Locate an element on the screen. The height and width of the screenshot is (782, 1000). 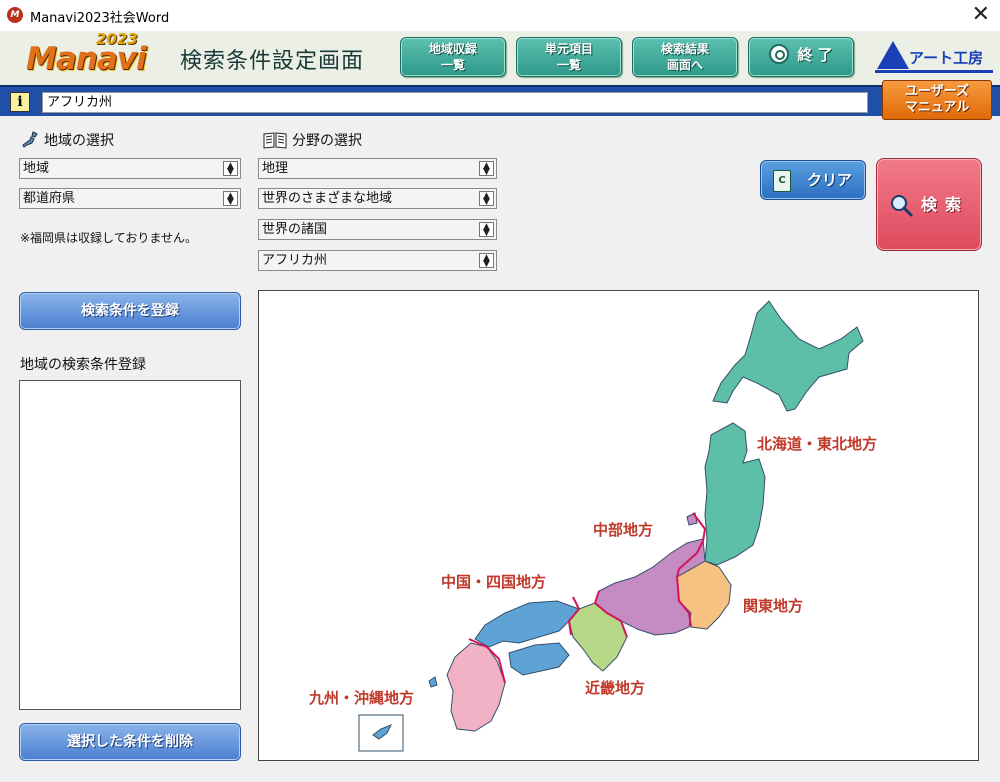
subject-value: 地理 is located at coordinates (275, 168).